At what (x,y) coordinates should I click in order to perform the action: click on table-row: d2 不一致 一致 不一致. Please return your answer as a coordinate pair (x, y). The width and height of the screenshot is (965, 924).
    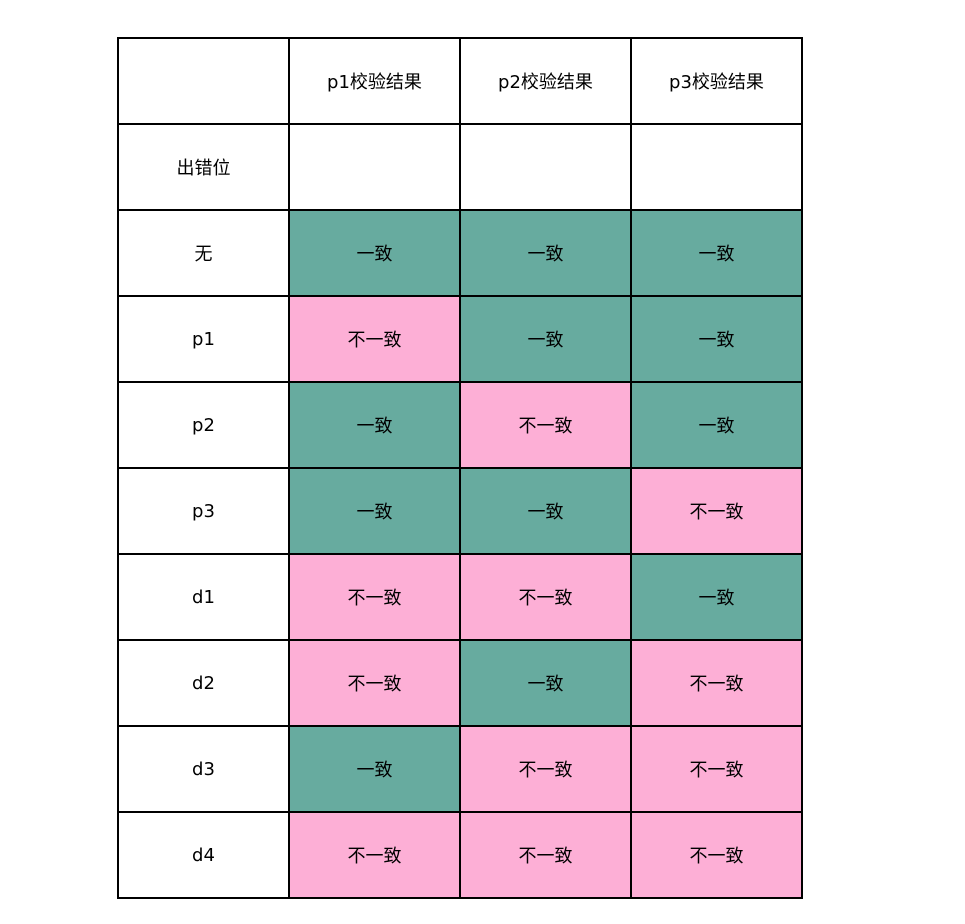
    Looking at the image, I should click on (460, 683).